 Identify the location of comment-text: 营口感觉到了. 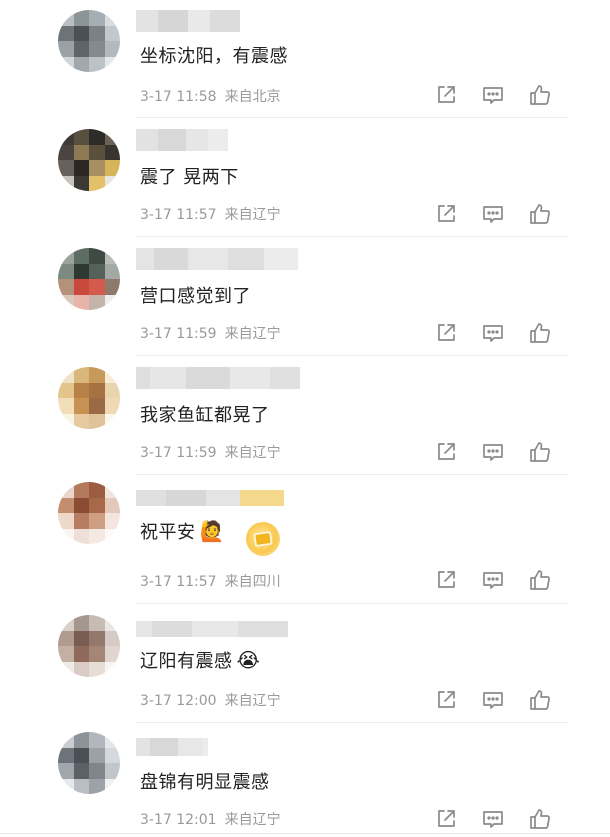
(195, 296).